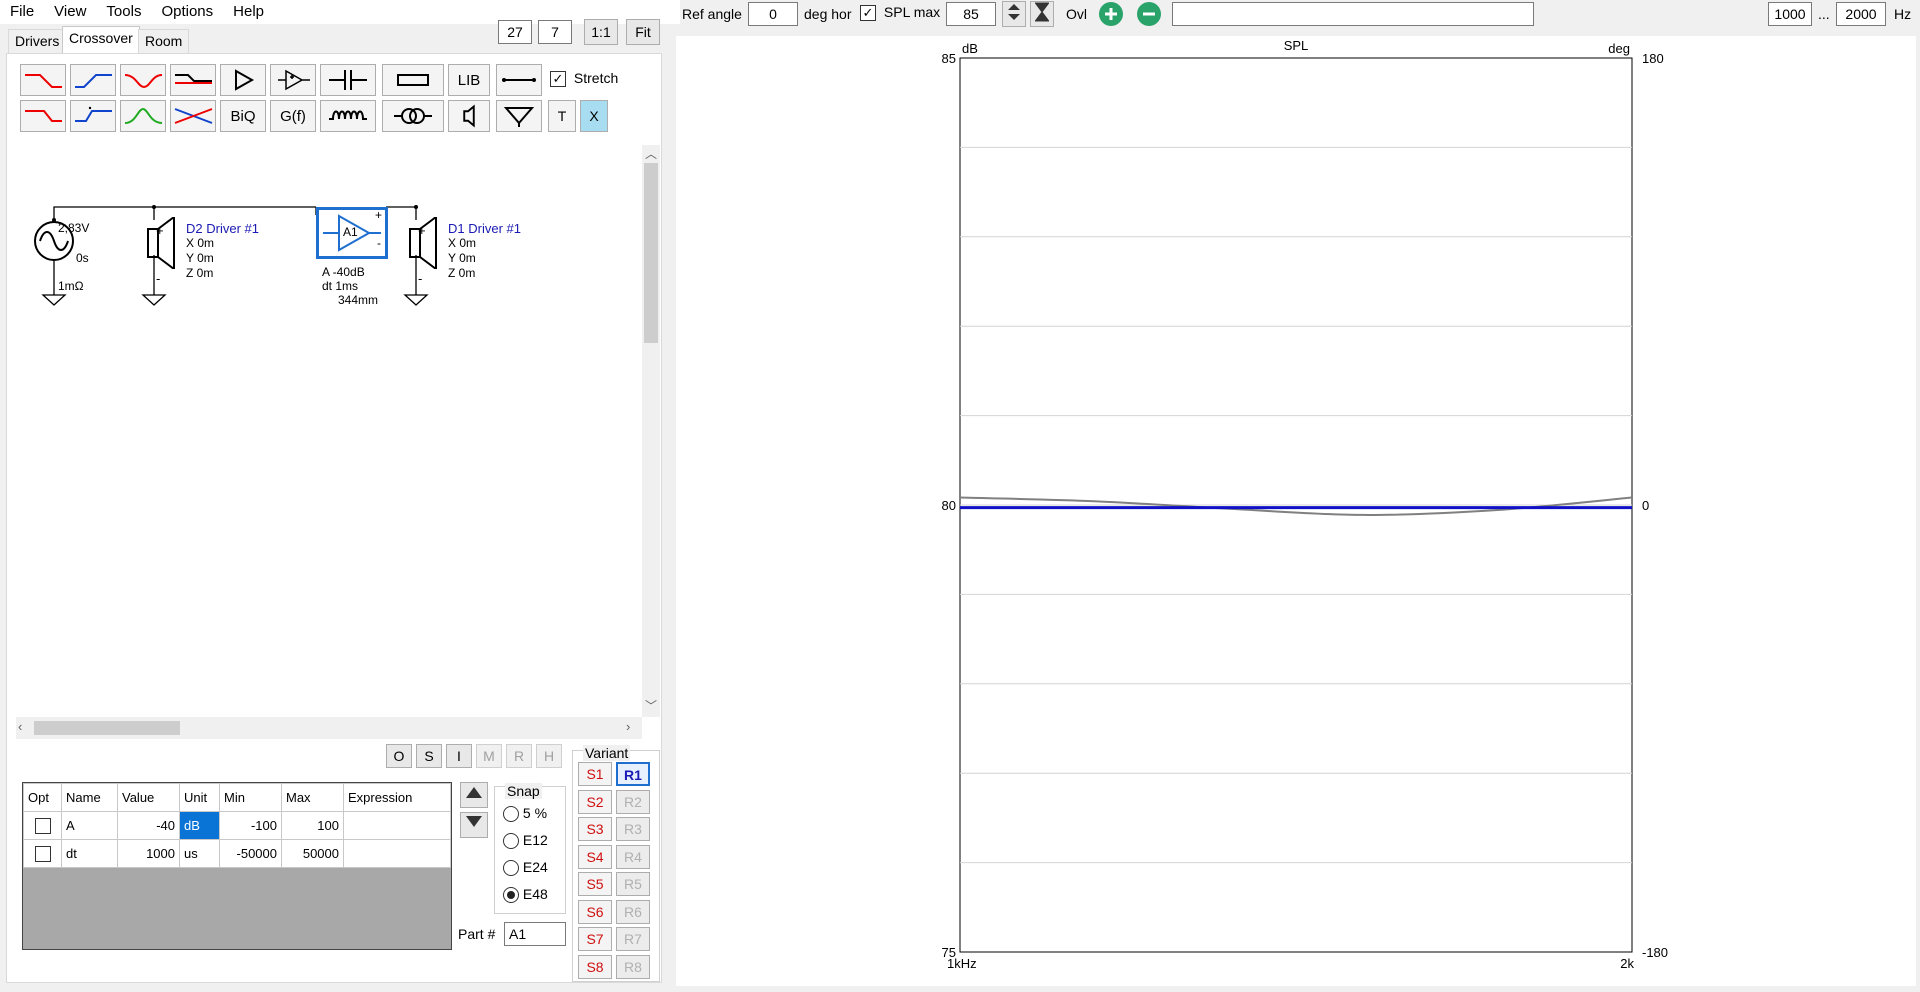  What do you see at coordinates (555, 32) in the screenshot?
I see `zoom-input-2: 7` at bounding box center [555, 32].